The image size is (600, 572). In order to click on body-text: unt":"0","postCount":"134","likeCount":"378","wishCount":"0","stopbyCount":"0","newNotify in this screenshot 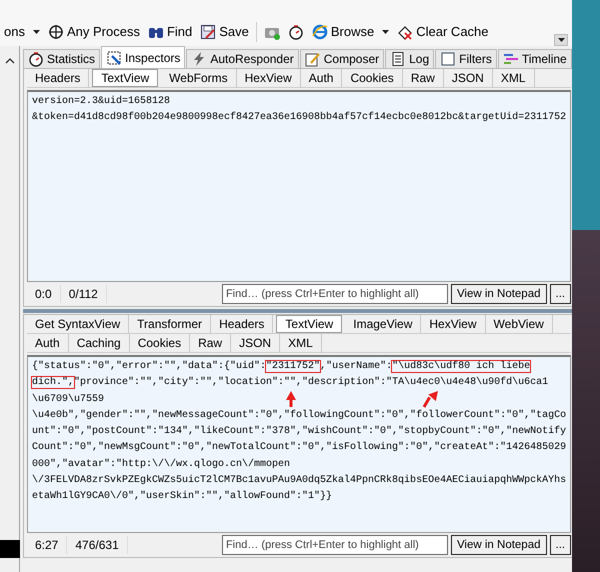, I will do `click(299, 432)`.